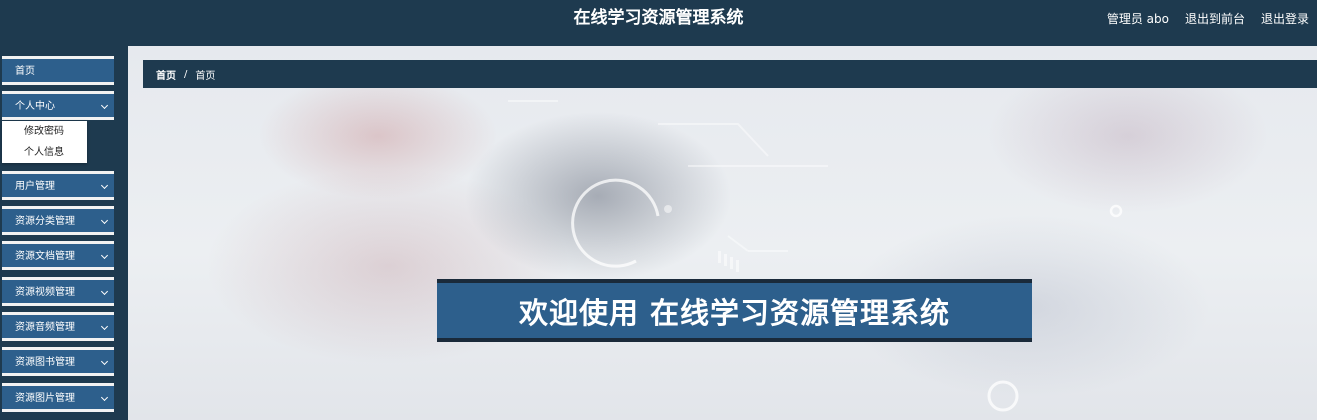 The width and height of the screenshot is (1317, 420). Describe the element at coordinates (730, 74) in the screenshot. I see `breadcrumb: 首页 / 首页` at that location.